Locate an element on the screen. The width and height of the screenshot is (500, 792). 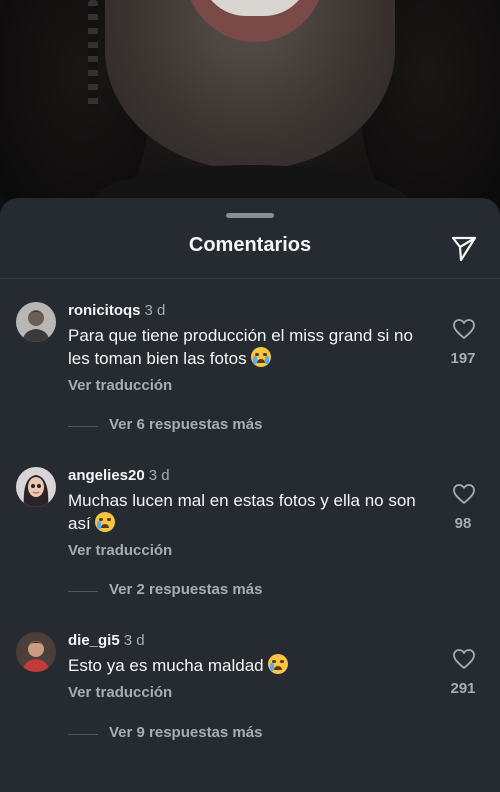
view-replies-button: Ver 6 respuestas más is located at coordinates (208, 426).